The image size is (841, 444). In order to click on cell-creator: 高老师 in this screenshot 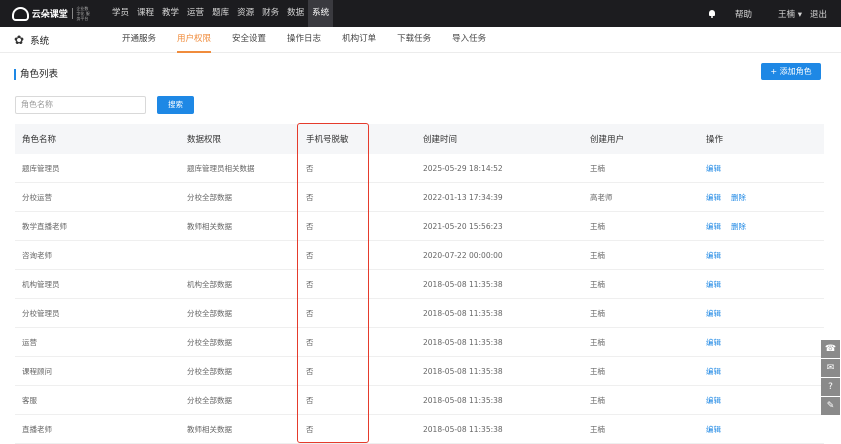, I will do `click(601, 197)`.